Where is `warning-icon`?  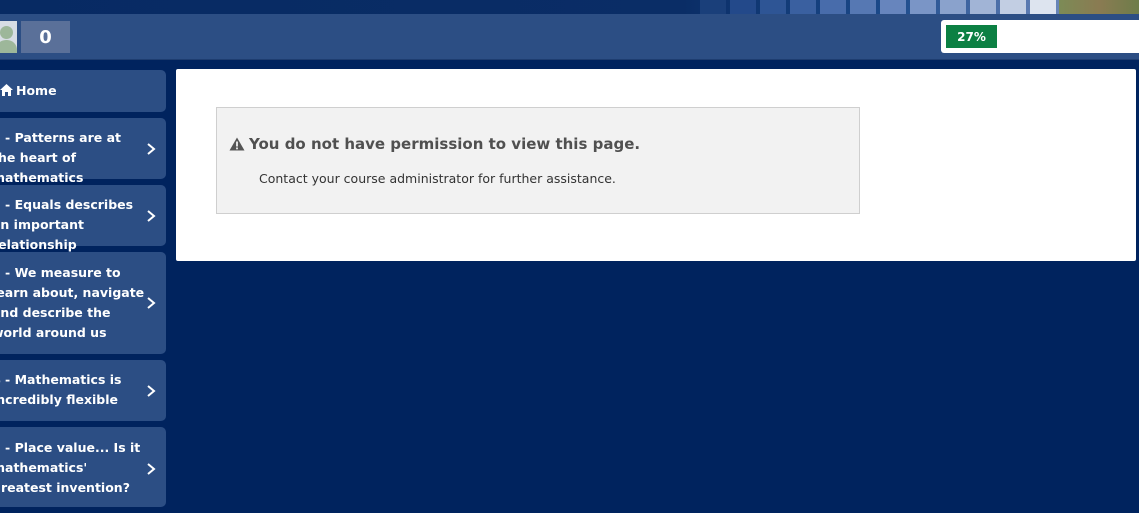 warning-icon is located at coordinates (237, 144).